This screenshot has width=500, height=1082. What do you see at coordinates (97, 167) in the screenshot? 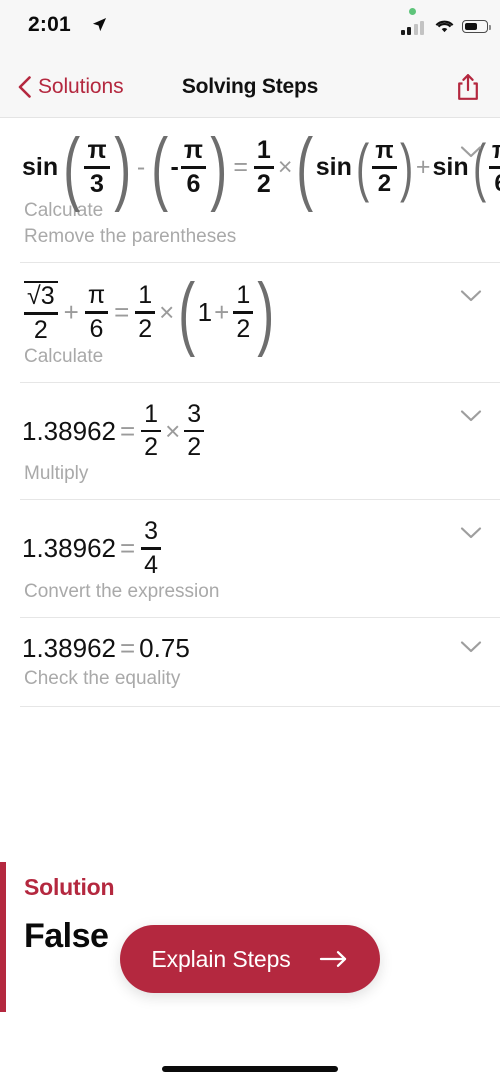
I see `fraction-pi-over-3: π 3` at bounding box center [97, 167].